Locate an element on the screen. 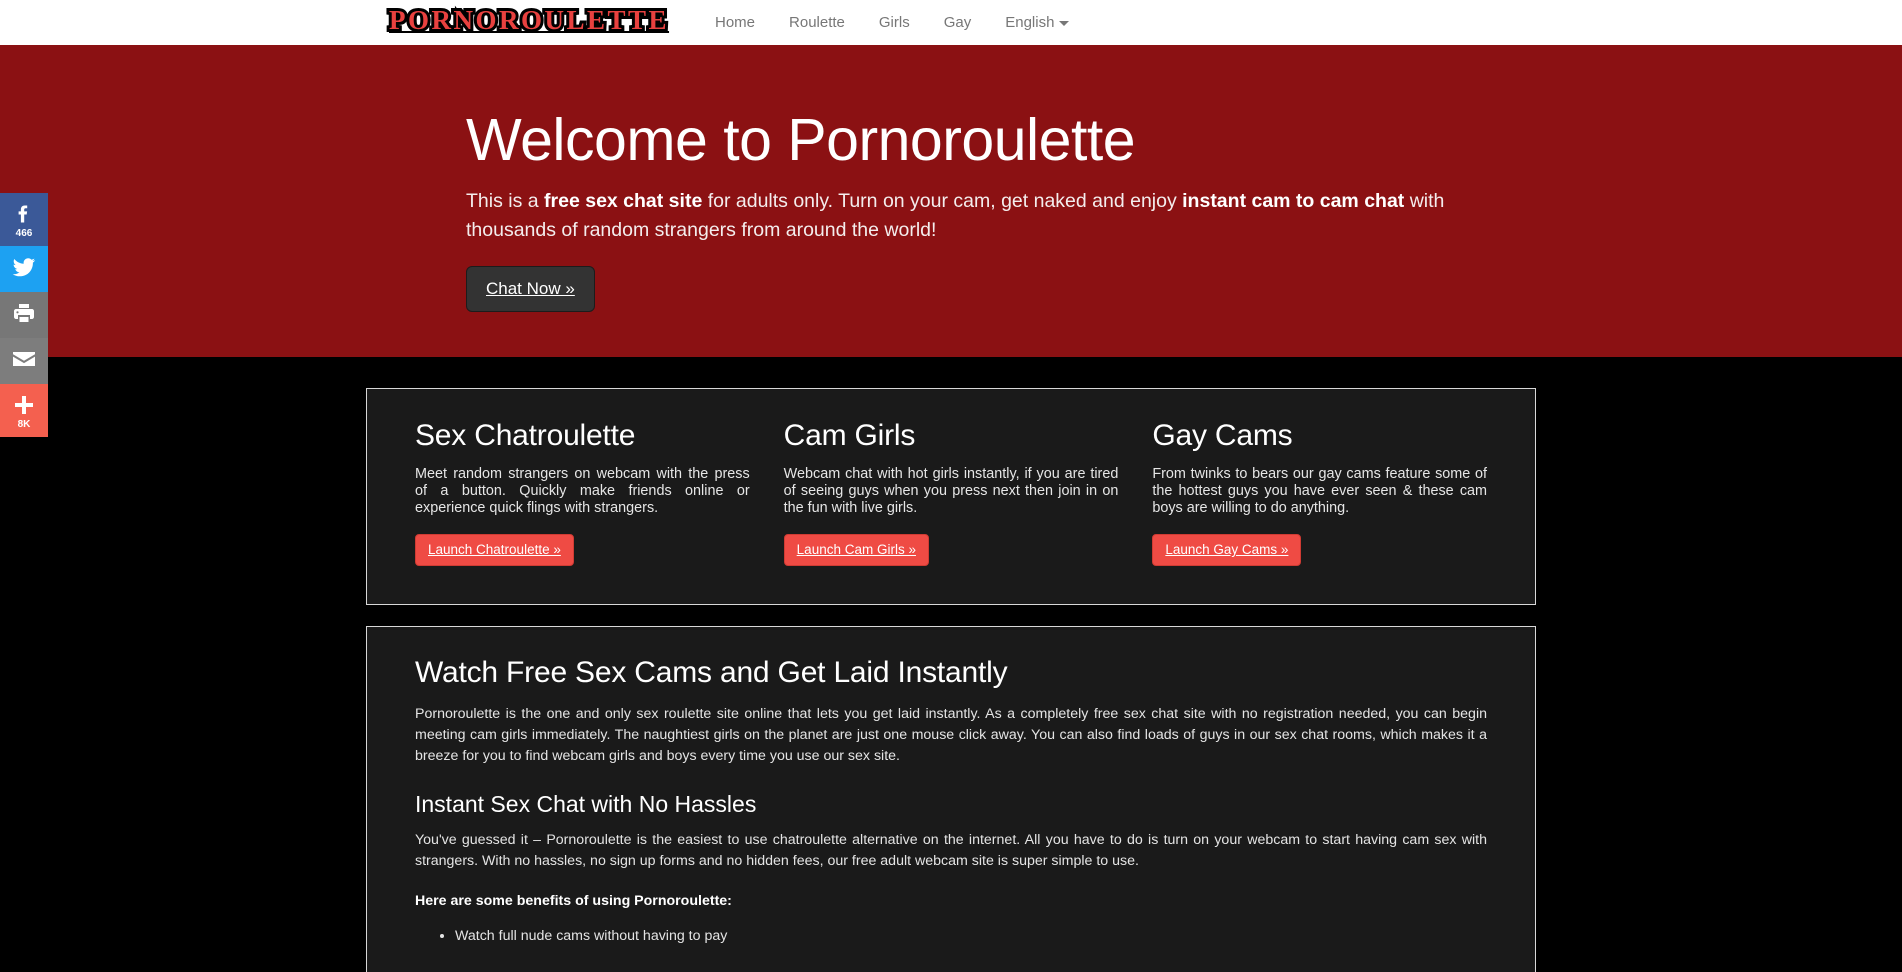 The height and width of the screenshot is (972, 1902). hero-text-bold-1: free sex chat site is located at coordinates (623, 201).